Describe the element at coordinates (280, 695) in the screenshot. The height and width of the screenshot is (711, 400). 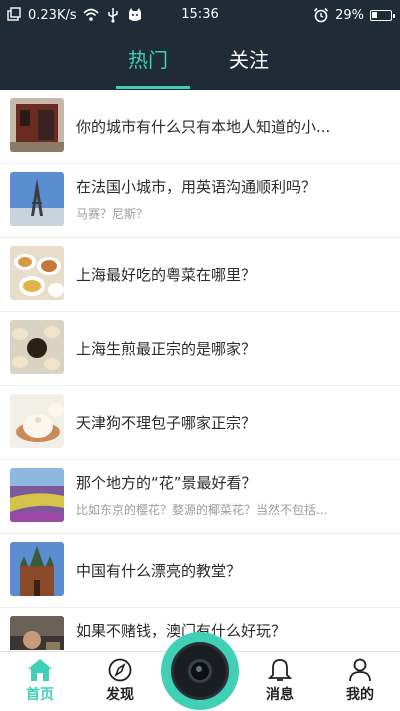
I see `nav-messages-label: 消息` at that location.